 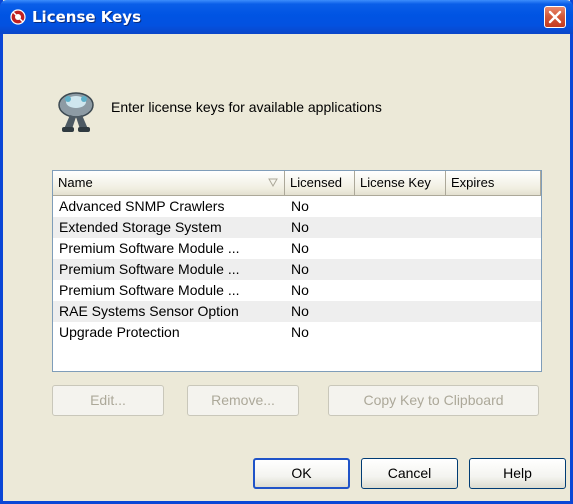 I want to click on plug-connector-icon, so click(x=76, y=110).